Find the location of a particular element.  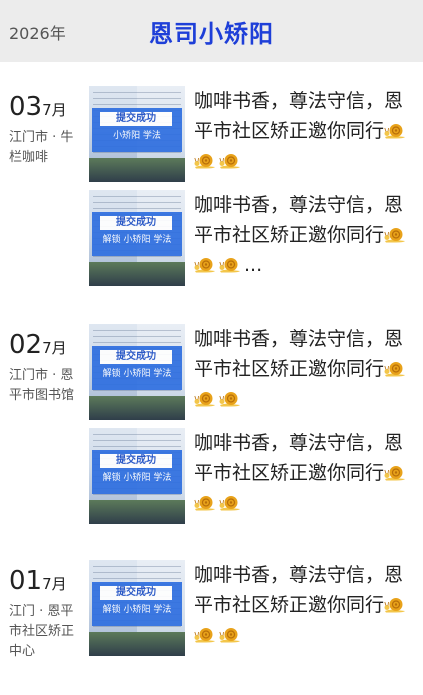

account-name: 恩司小矫阳 is located at coordinates (211, 31).